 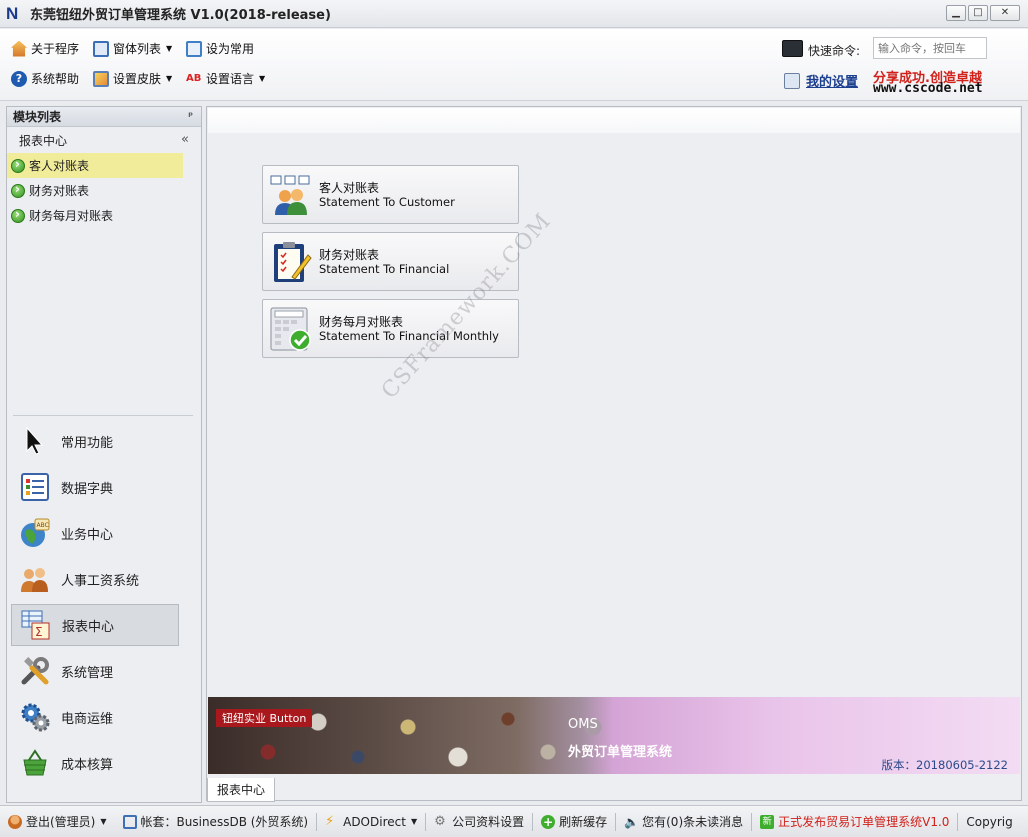 What do you see at coordinates (35, 763) in the screenshot?
I see `basket-icon` at bounding box center [35, 763].